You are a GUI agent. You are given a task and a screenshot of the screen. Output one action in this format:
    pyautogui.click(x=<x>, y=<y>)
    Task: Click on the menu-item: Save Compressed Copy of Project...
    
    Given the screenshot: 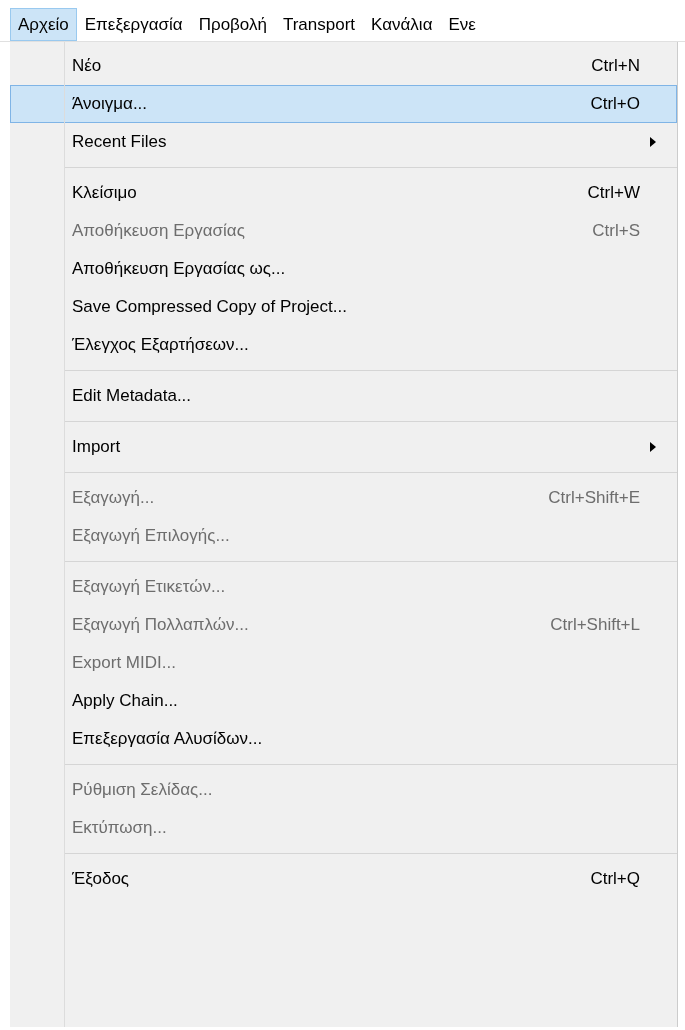 What is the action you would take?
    pyautogui.click(x=343, y=307)
    